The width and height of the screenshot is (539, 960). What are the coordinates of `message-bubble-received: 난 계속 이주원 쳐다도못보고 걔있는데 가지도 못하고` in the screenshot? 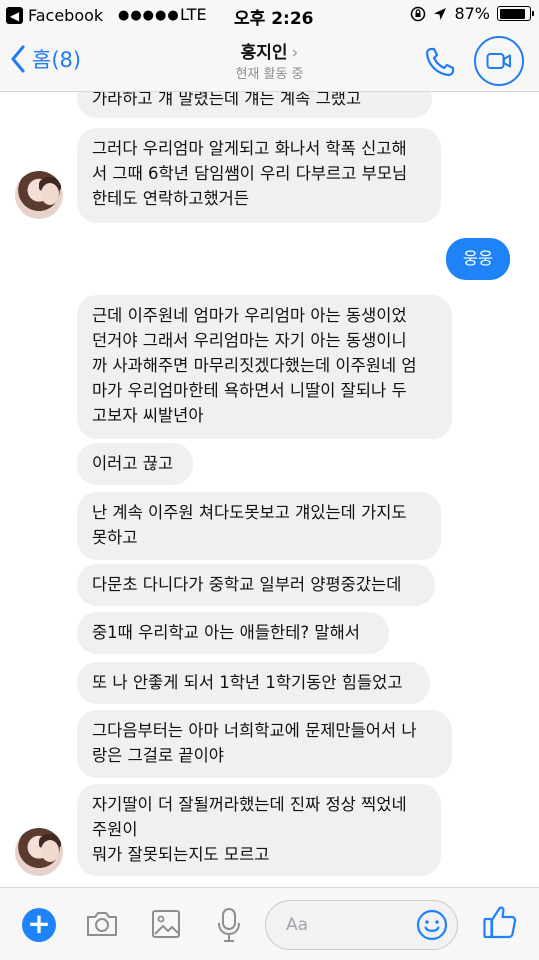 It's located at (259, 526).